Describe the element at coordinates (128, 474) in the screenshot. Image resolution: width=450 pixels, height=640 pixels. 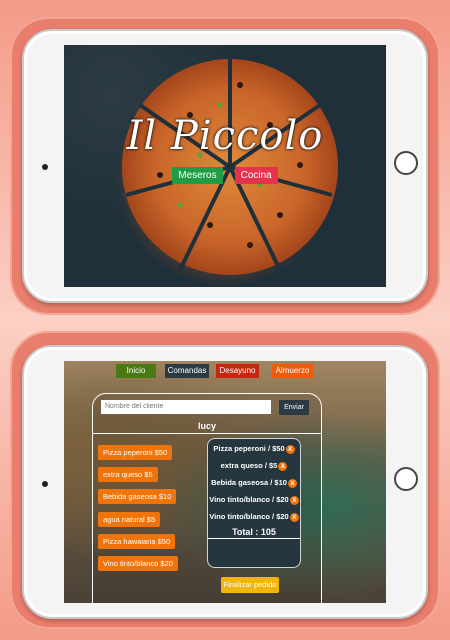
I see `menu-item-extra-queso: extra queso $5` at that location.